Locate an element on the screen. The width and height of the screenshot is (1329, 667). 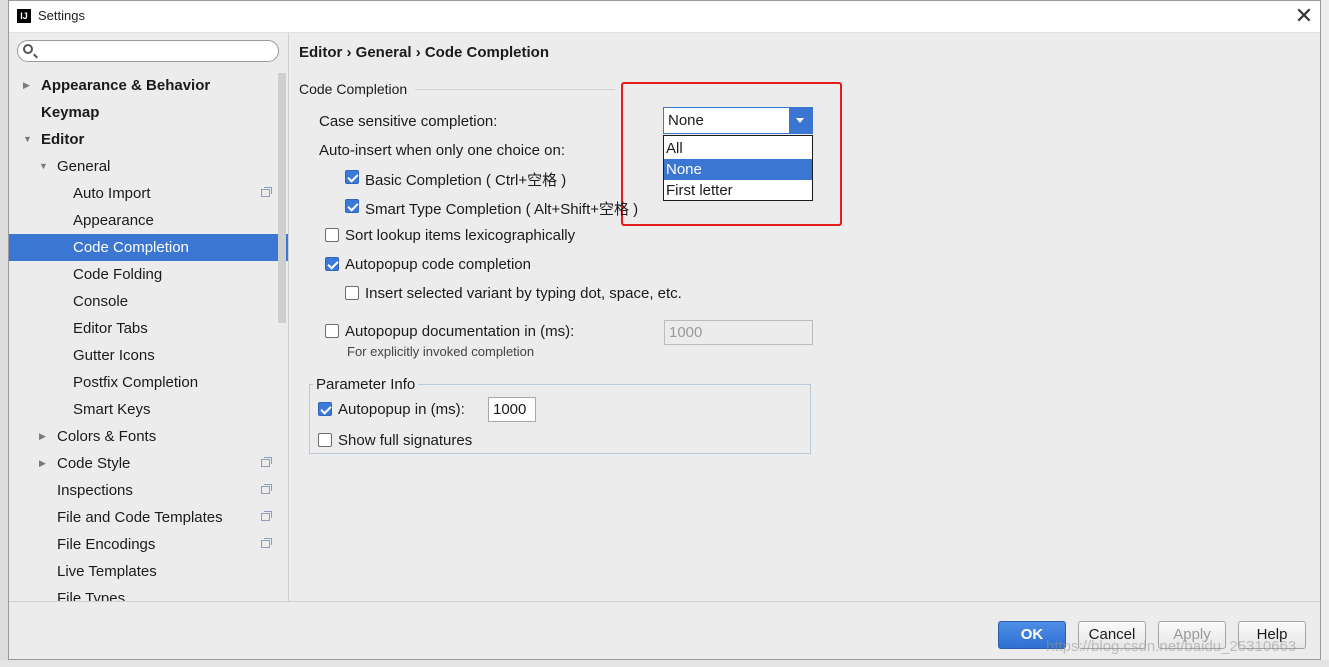
sidebar-item-label: Code Style is located at coordinates (94, 463).